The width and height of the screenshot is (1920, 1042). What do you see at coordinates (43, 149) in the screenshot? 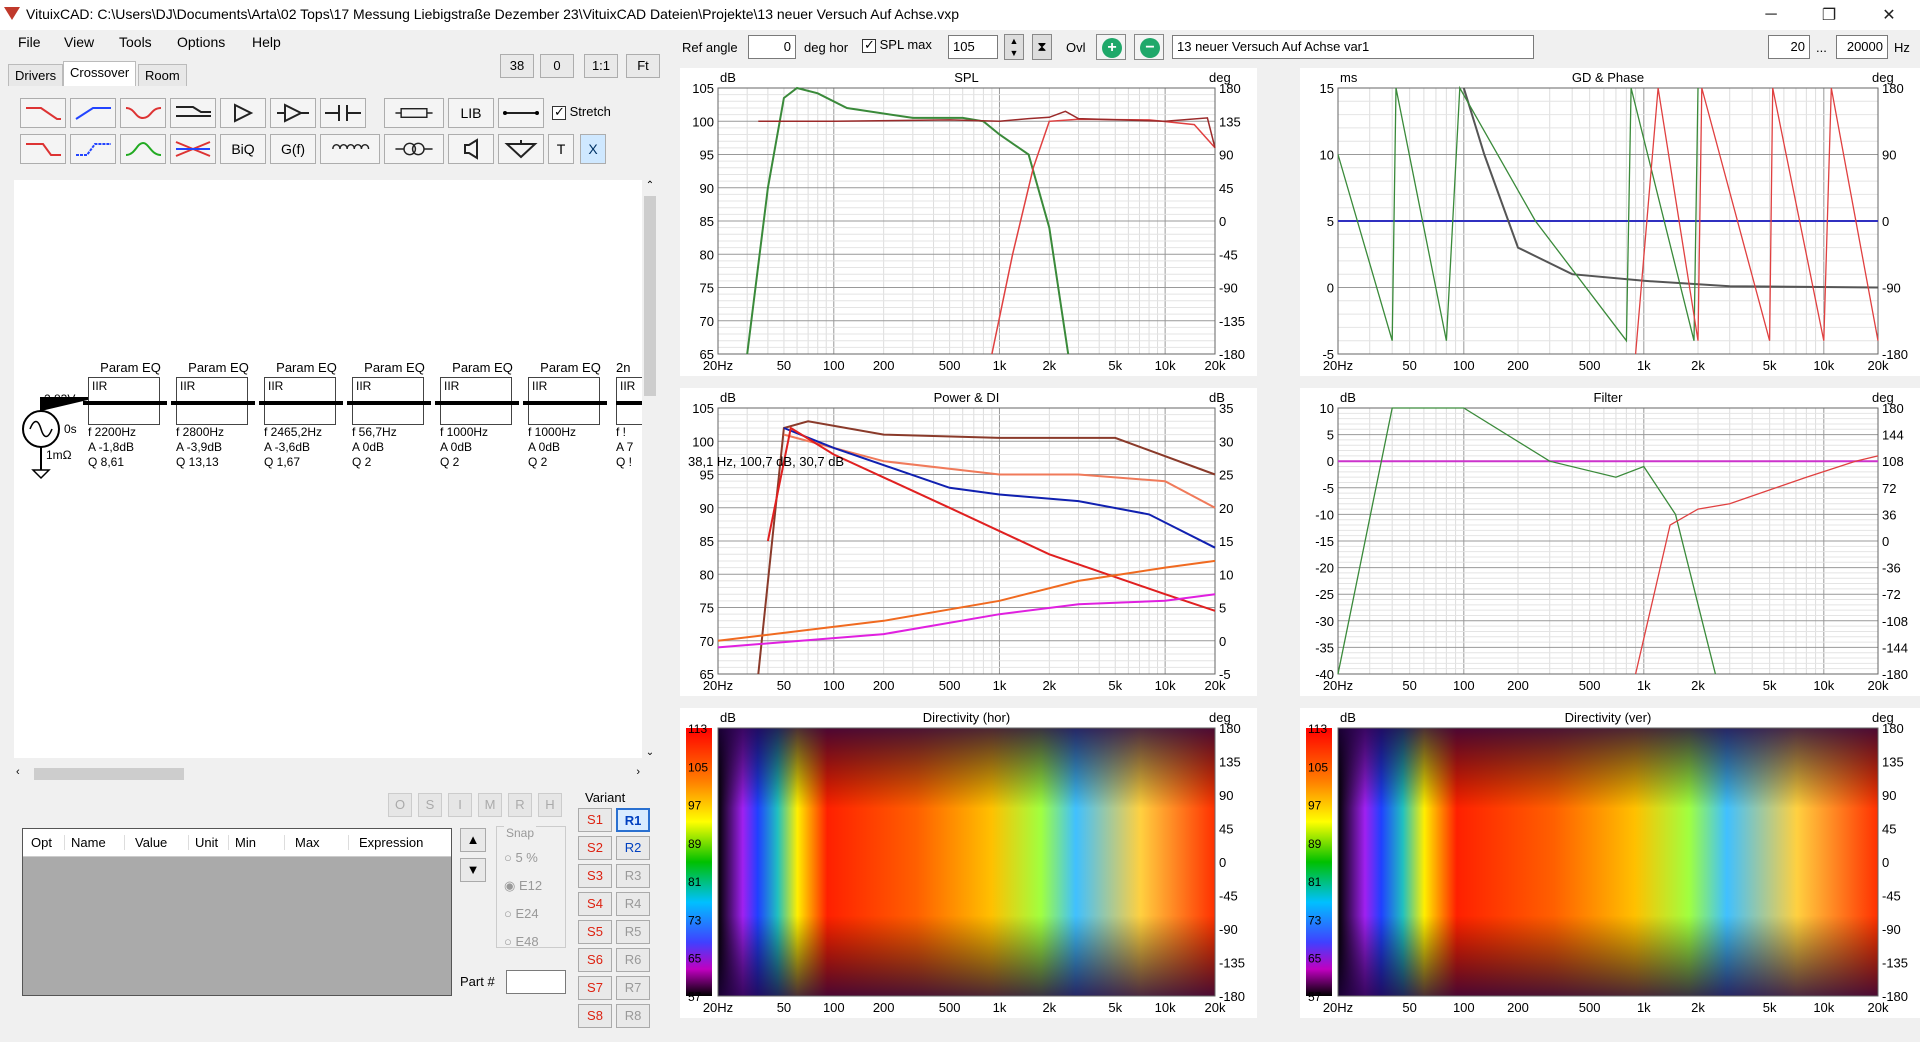
I see `lowpass-2-icon` at bounding box center [43, 149].